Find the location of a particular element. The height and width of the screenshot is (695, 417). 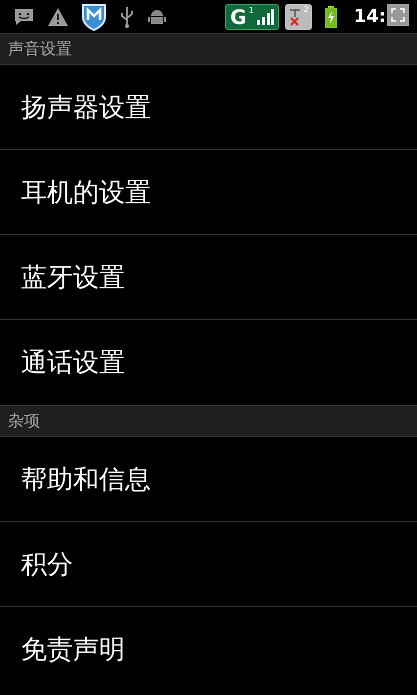

chat-icon is located at coordinates (24, 16).